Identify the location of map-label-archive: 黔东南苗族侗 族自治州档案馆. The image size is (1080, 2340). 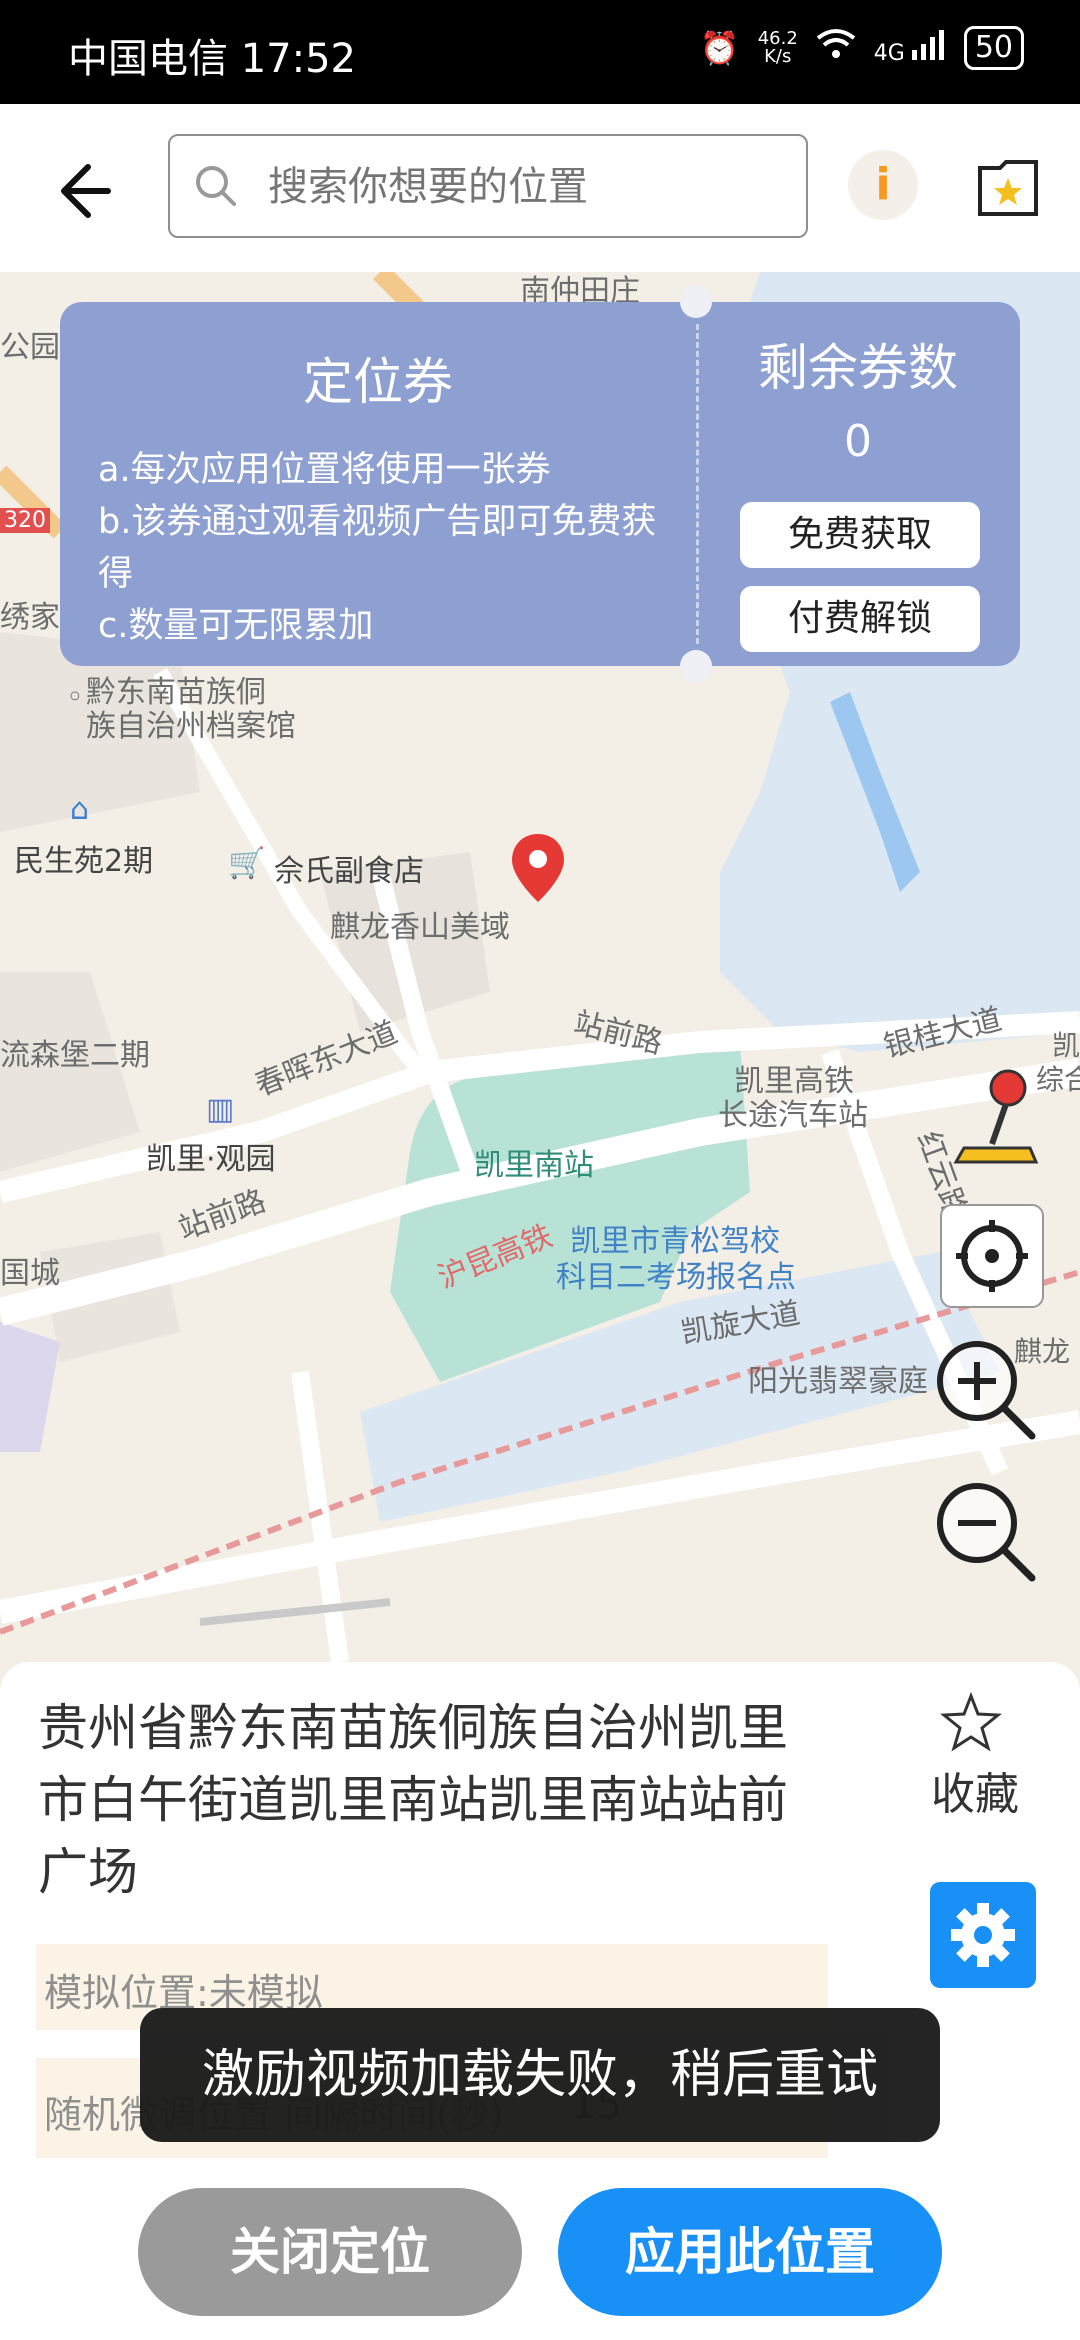
(191, 709).